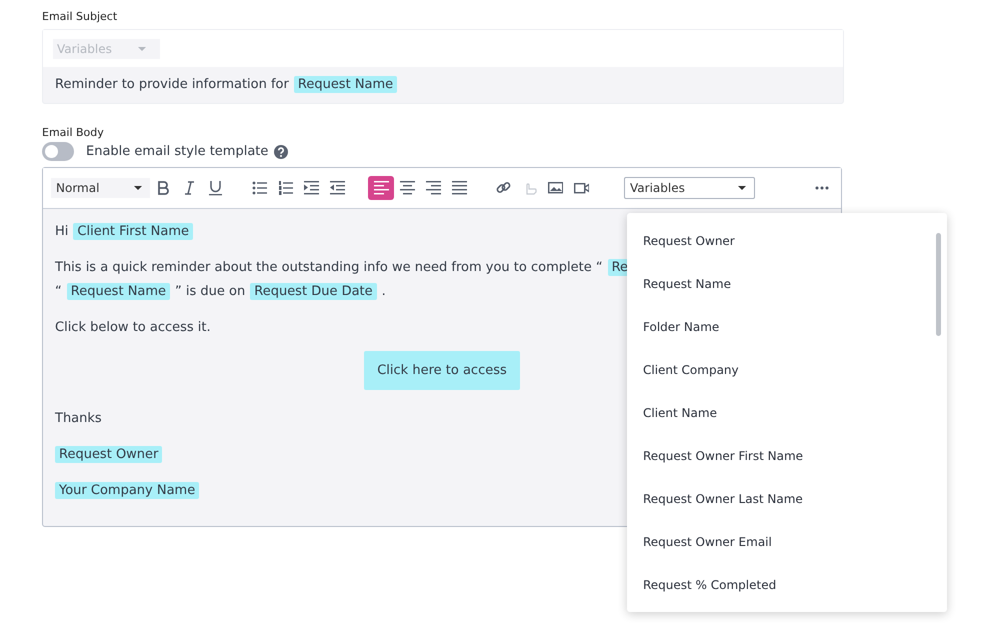  What do you see at coordinates (795, 289) in the screenshot?
I see `menu-item: Request Name` at bounding box center [795, 289].